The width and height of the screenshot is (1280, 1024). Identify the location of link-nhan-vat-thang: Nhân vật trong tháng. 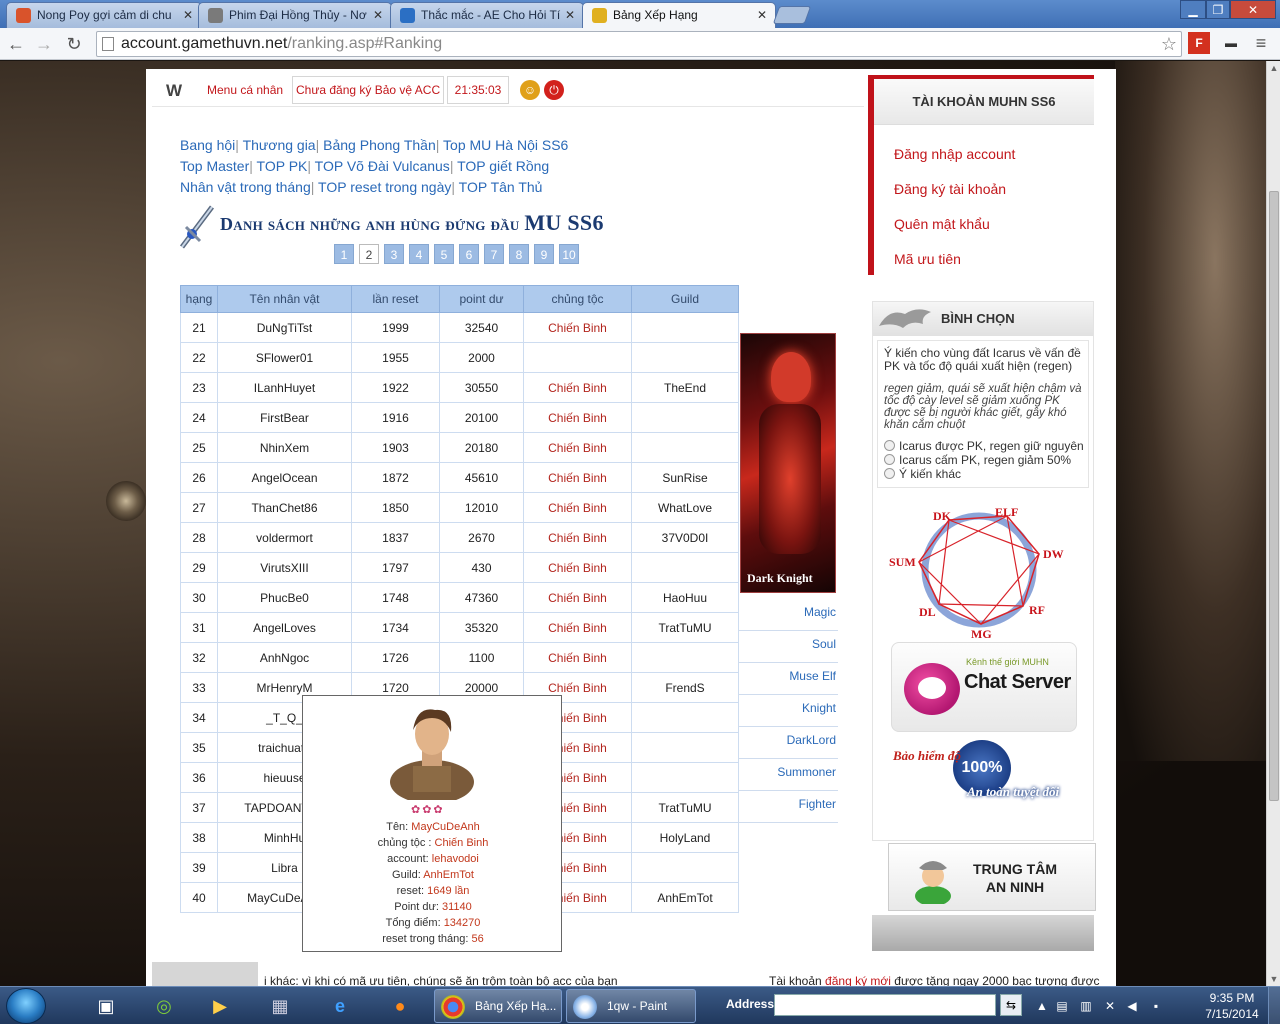
(245, 187).